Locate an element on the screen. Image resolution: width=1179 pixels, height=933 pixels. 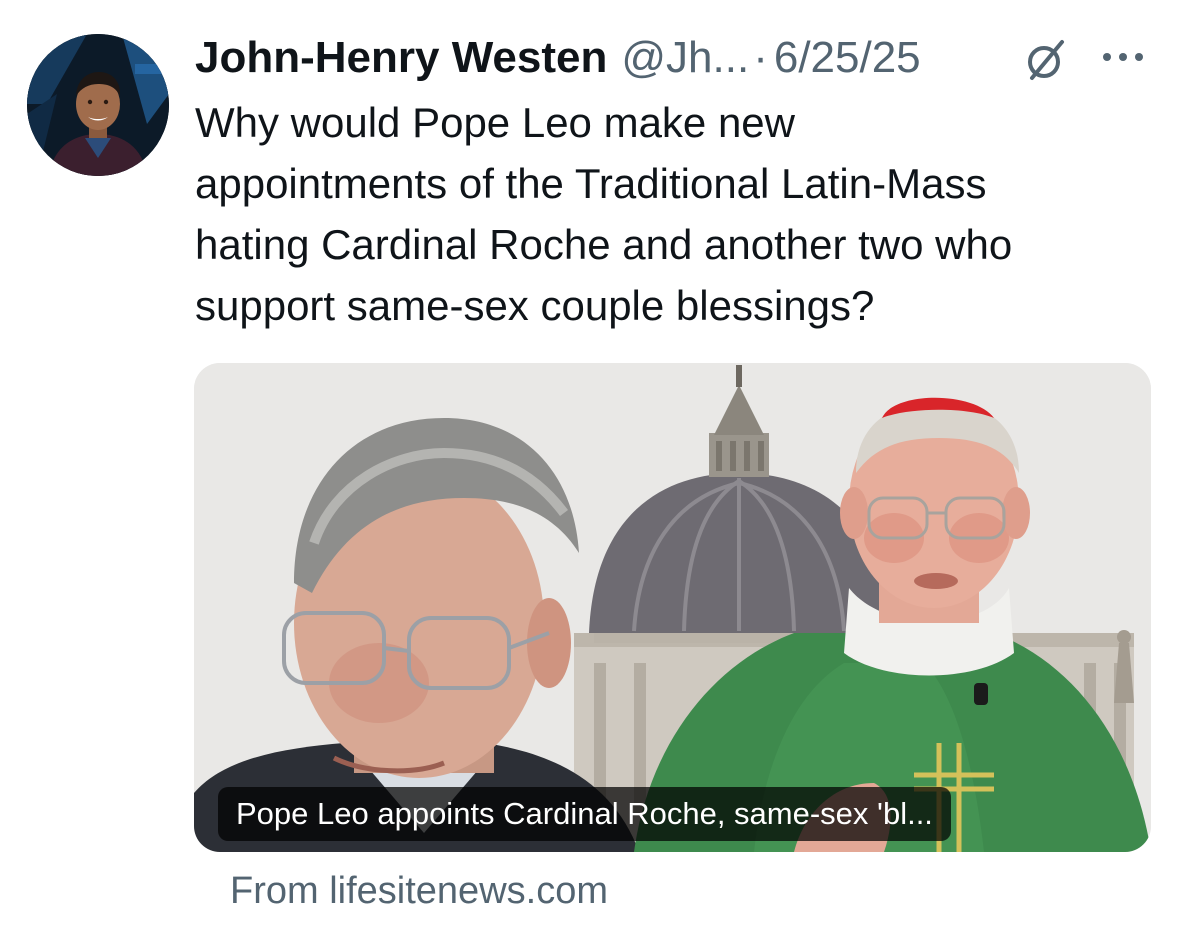
timestamp: 6/25/25 is located at coordinates (847, 58).